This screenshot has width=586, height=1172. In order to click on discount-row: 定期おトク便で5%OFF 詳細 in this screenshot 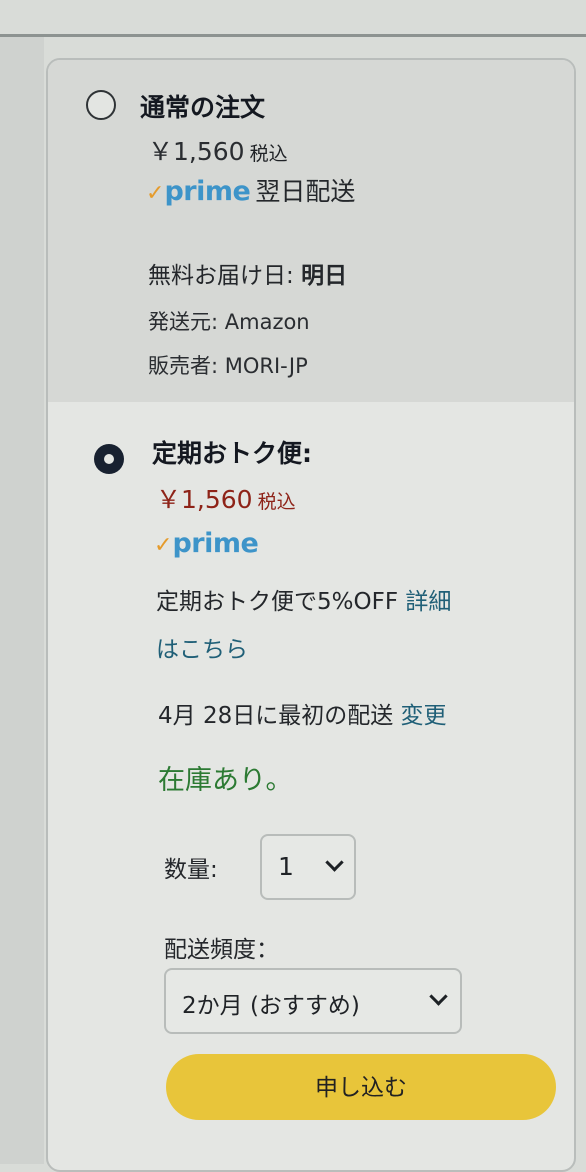, I will do `click(303, 599)`.